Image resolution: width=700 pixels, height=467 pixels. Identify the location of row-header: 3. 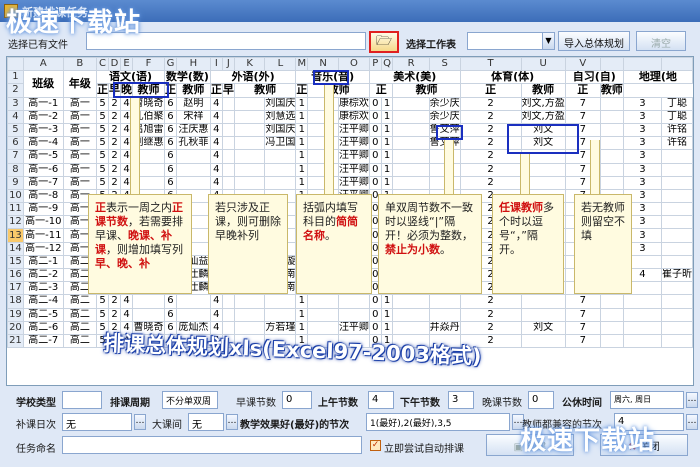
(15, 103).